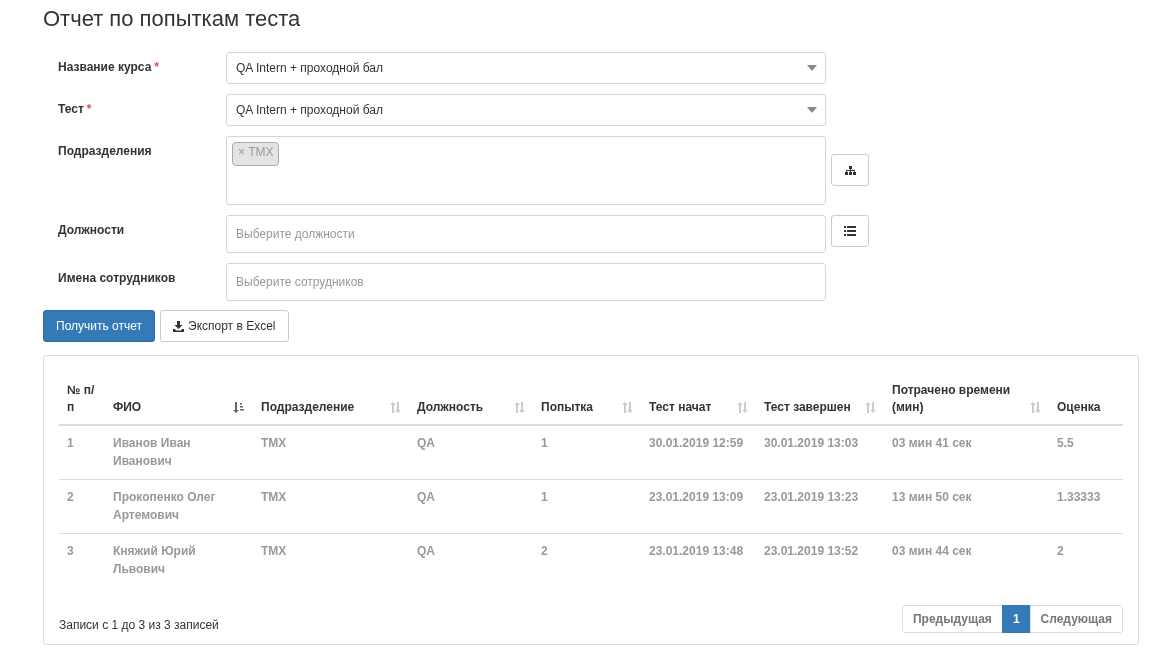 The image size is (1176, 657). What do you see at coordinates (680, 407) in the screenshot?
I see `column-header: Тест начат` at bounding box center [680, 407].